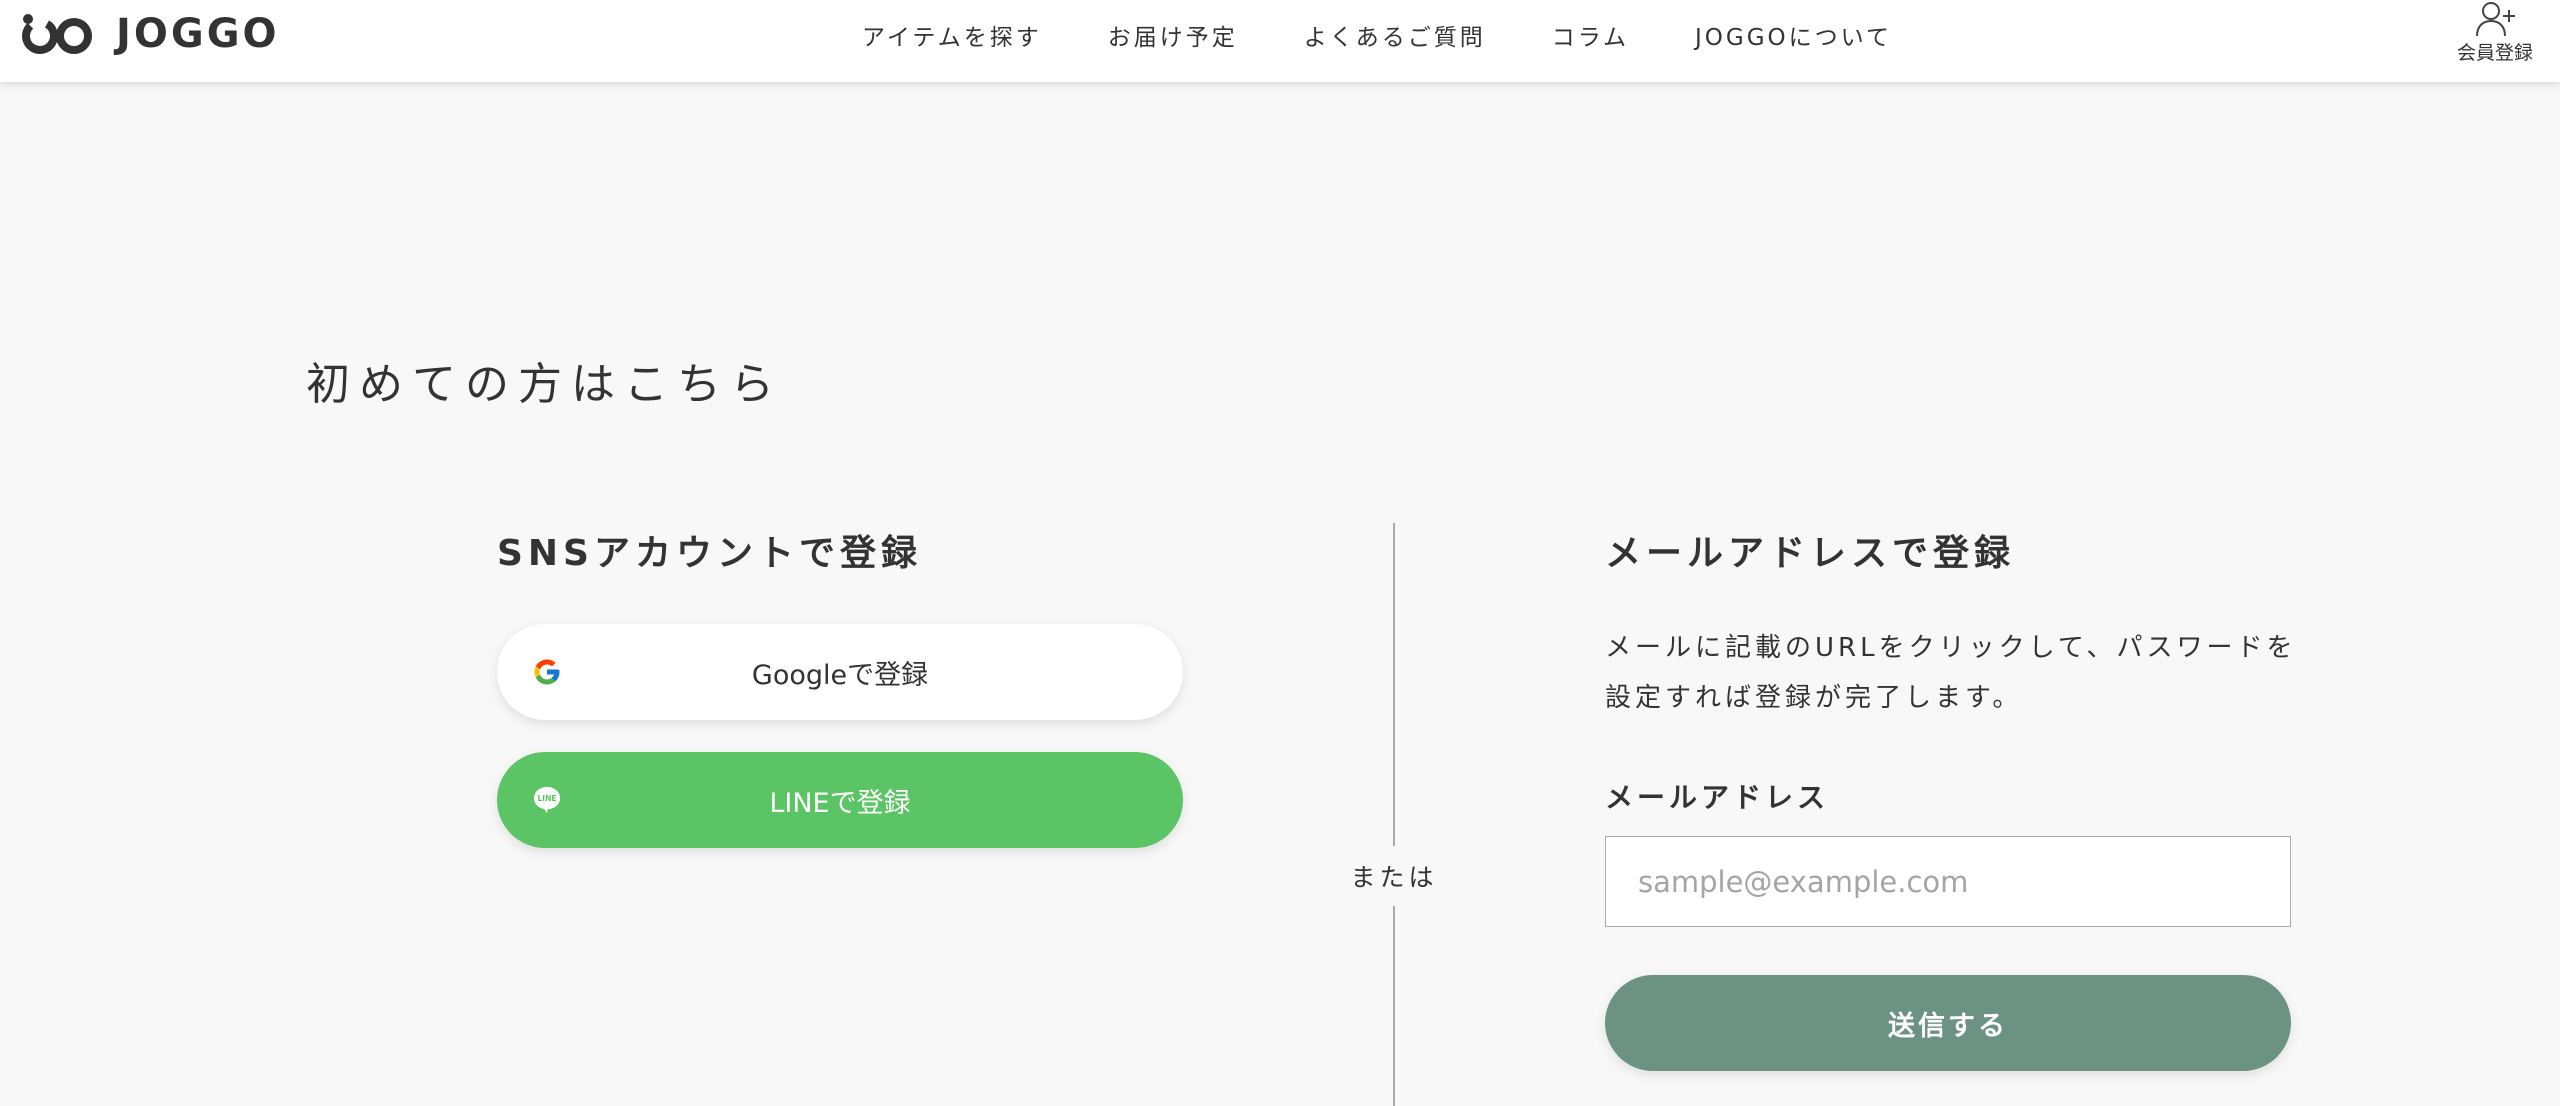 This screenshot has width=2560, height=1106. I want to click on main-nav: アイテムを探す お届け予定 よくあるご質問 コラム JOGGOについて, so click(1377, 35).